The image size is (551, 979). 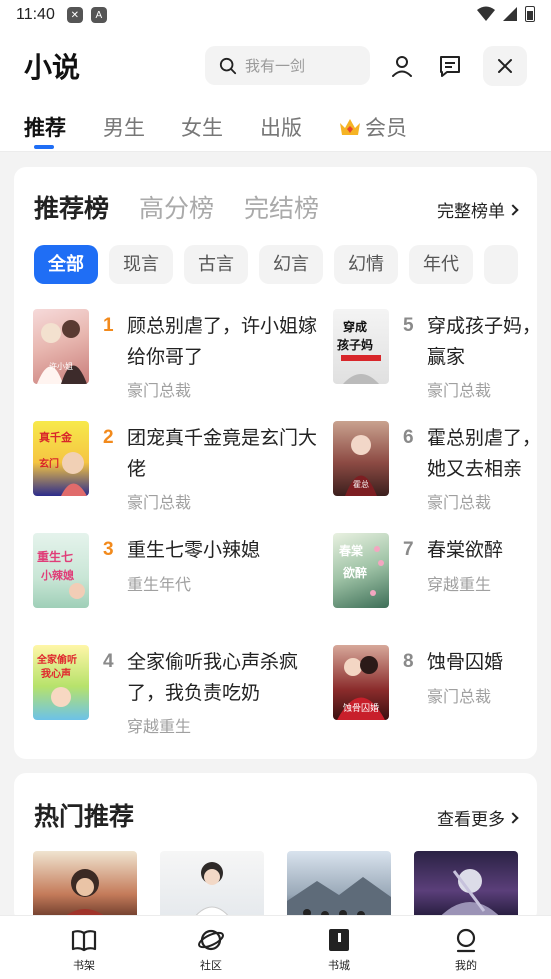 What do you see at coordinates (441, 264) in the screenshot?
I see `chip-era: 年代` at bounding box center [441, 264].